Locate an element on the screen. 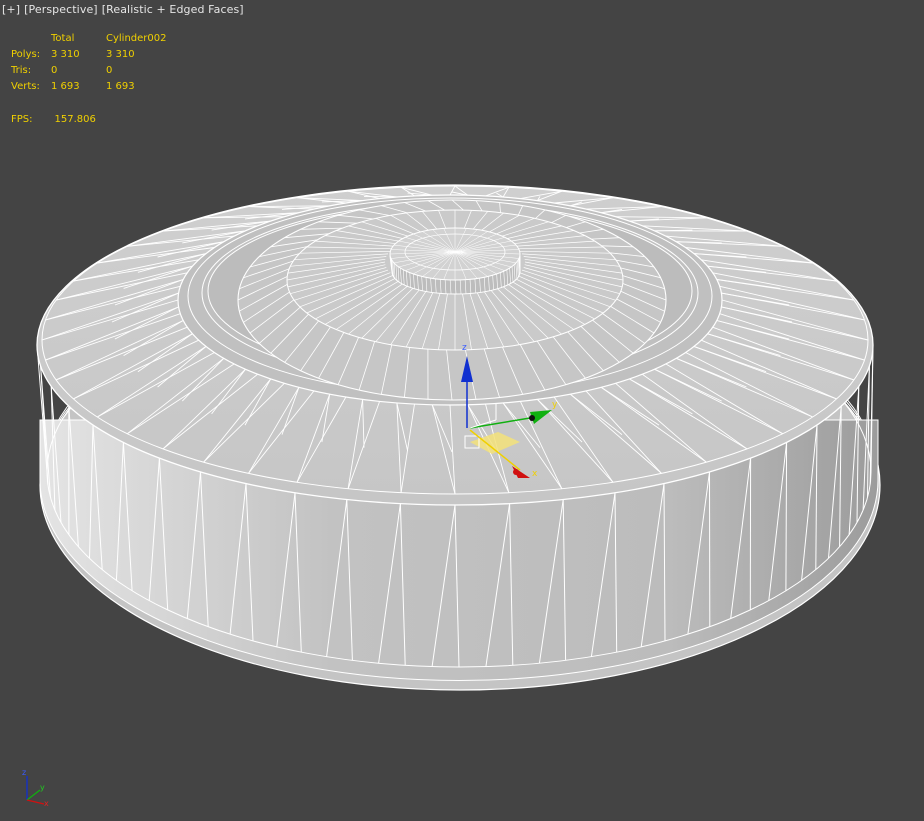 This screenshot has width=924, height=821. tripod-y-axis is located at coordinates (33, 795).